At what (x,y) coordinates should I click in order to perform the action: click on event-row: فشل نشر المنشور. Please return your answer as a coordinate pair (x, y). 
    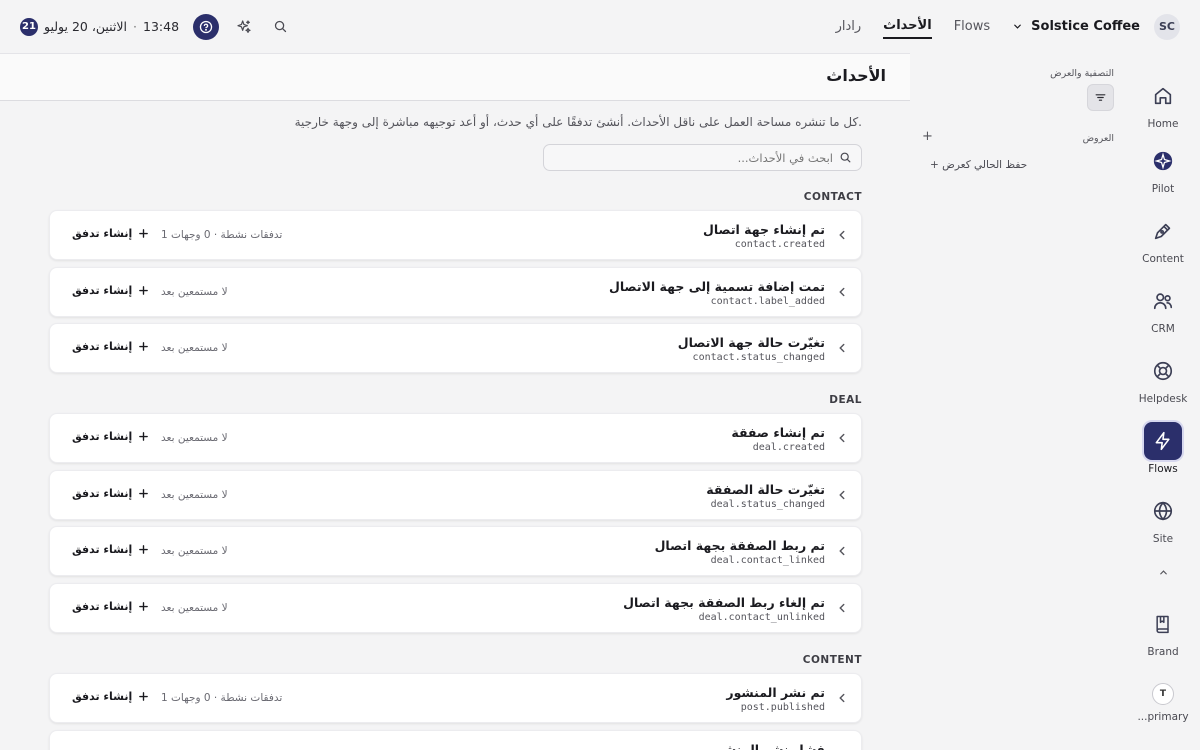
    Looking at the image, I should click on (455, 740).